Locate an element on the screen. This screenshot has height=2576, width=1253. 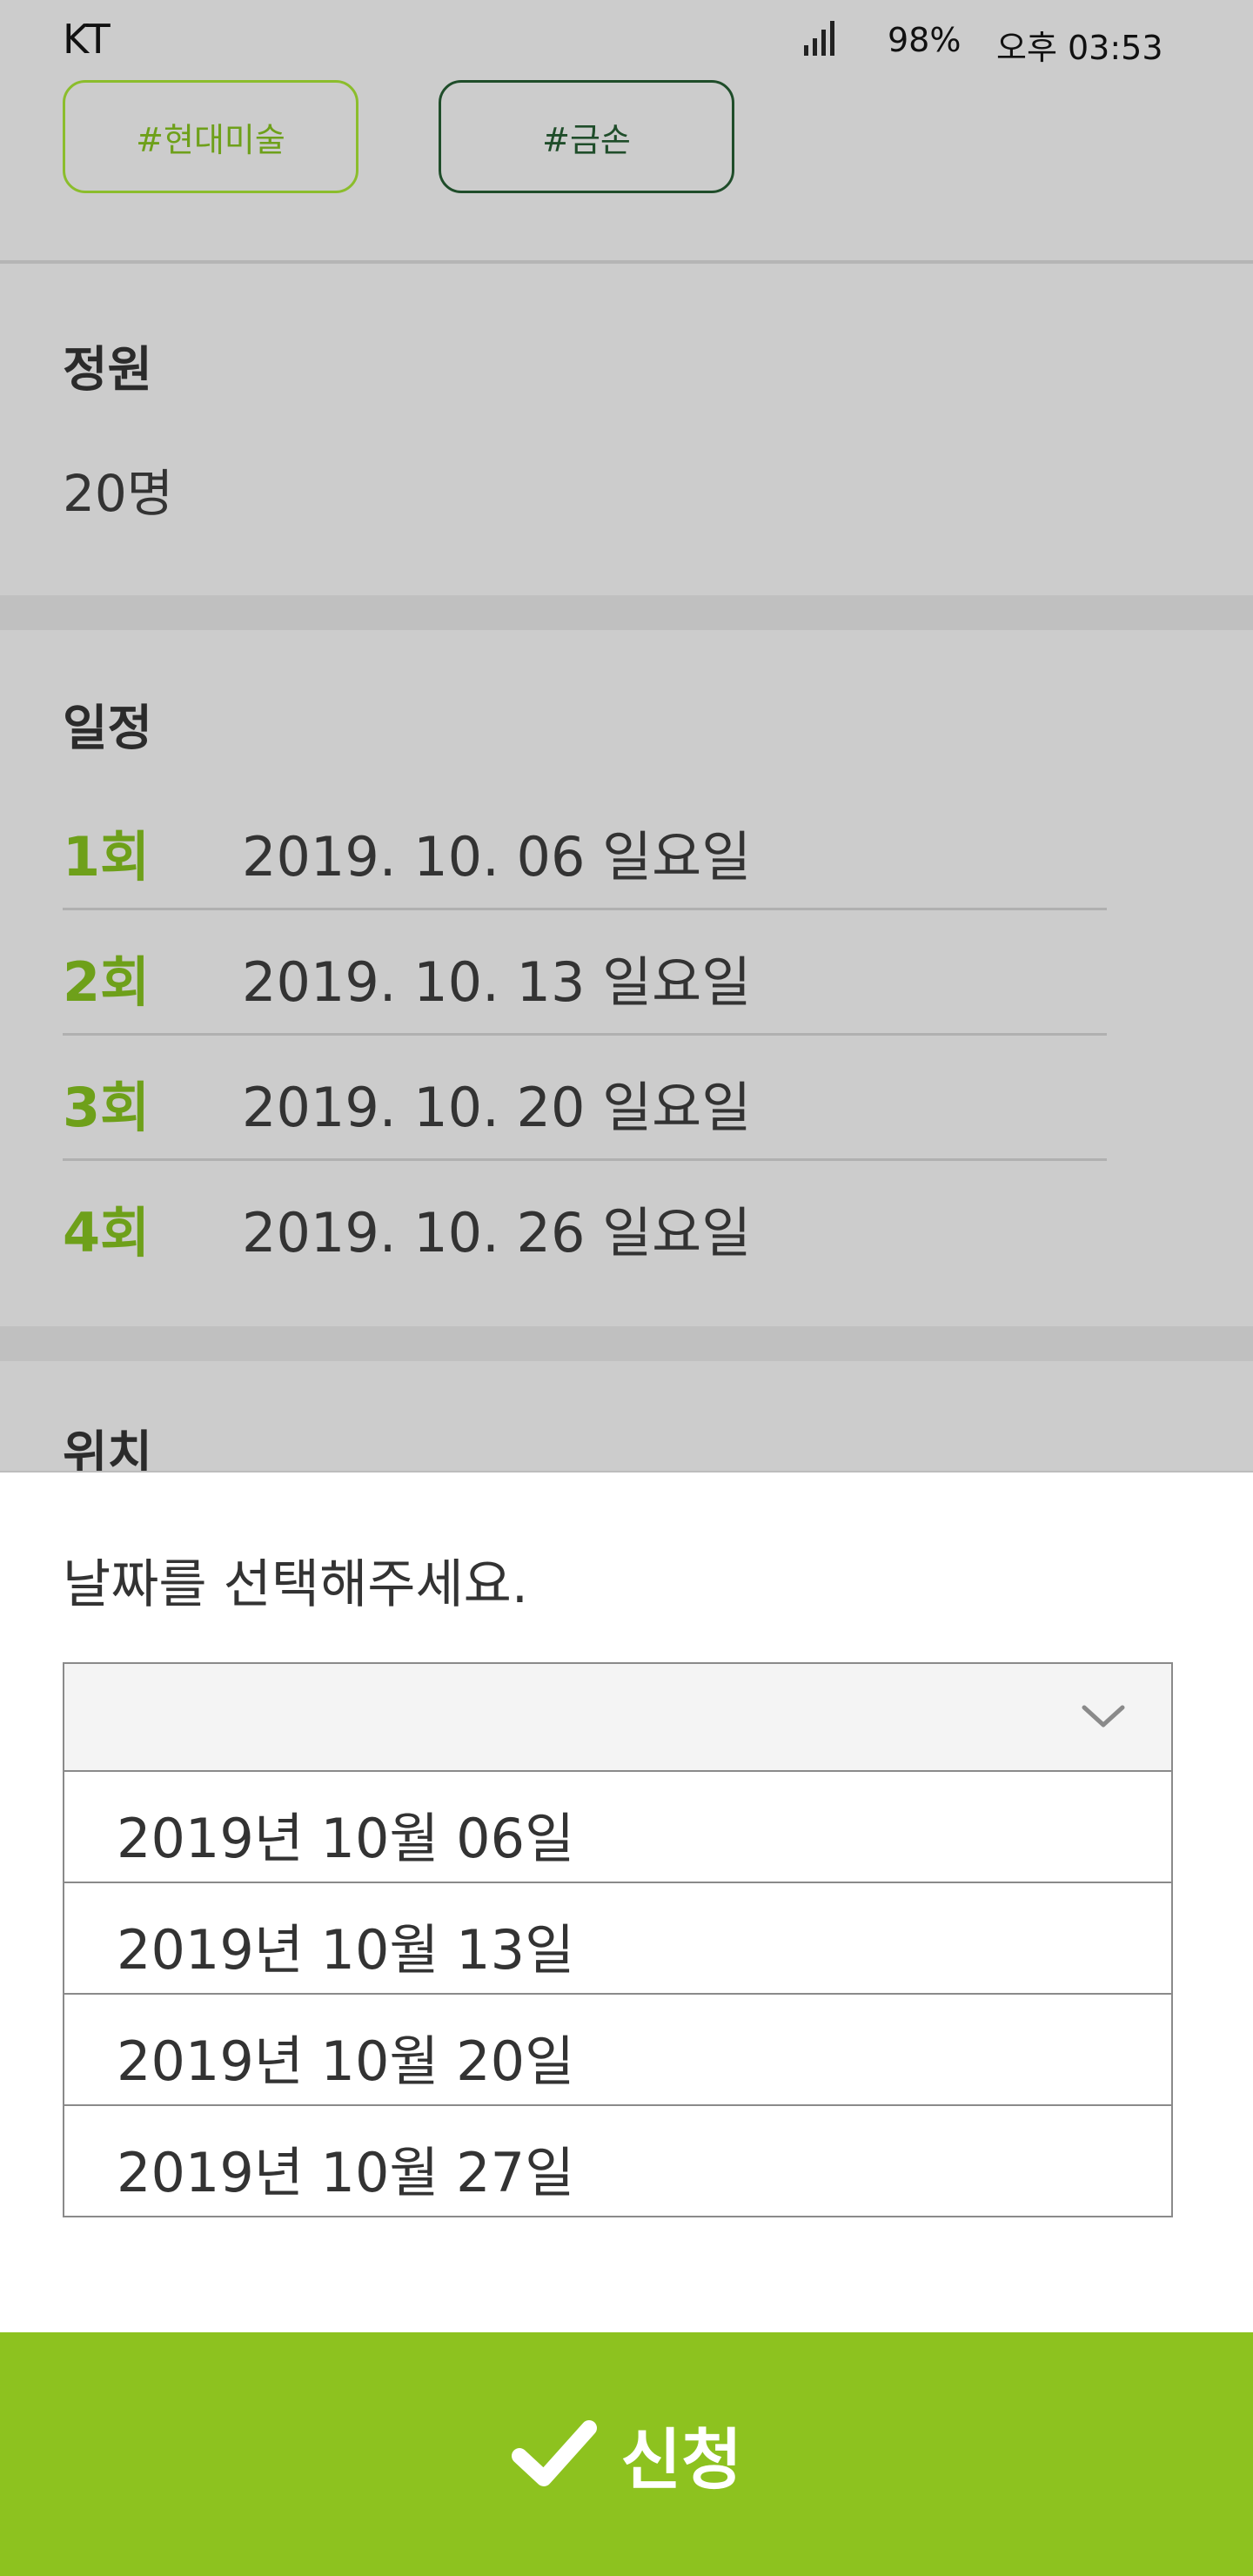
capacity-value: 20명 is located at coordinates (118, 493).